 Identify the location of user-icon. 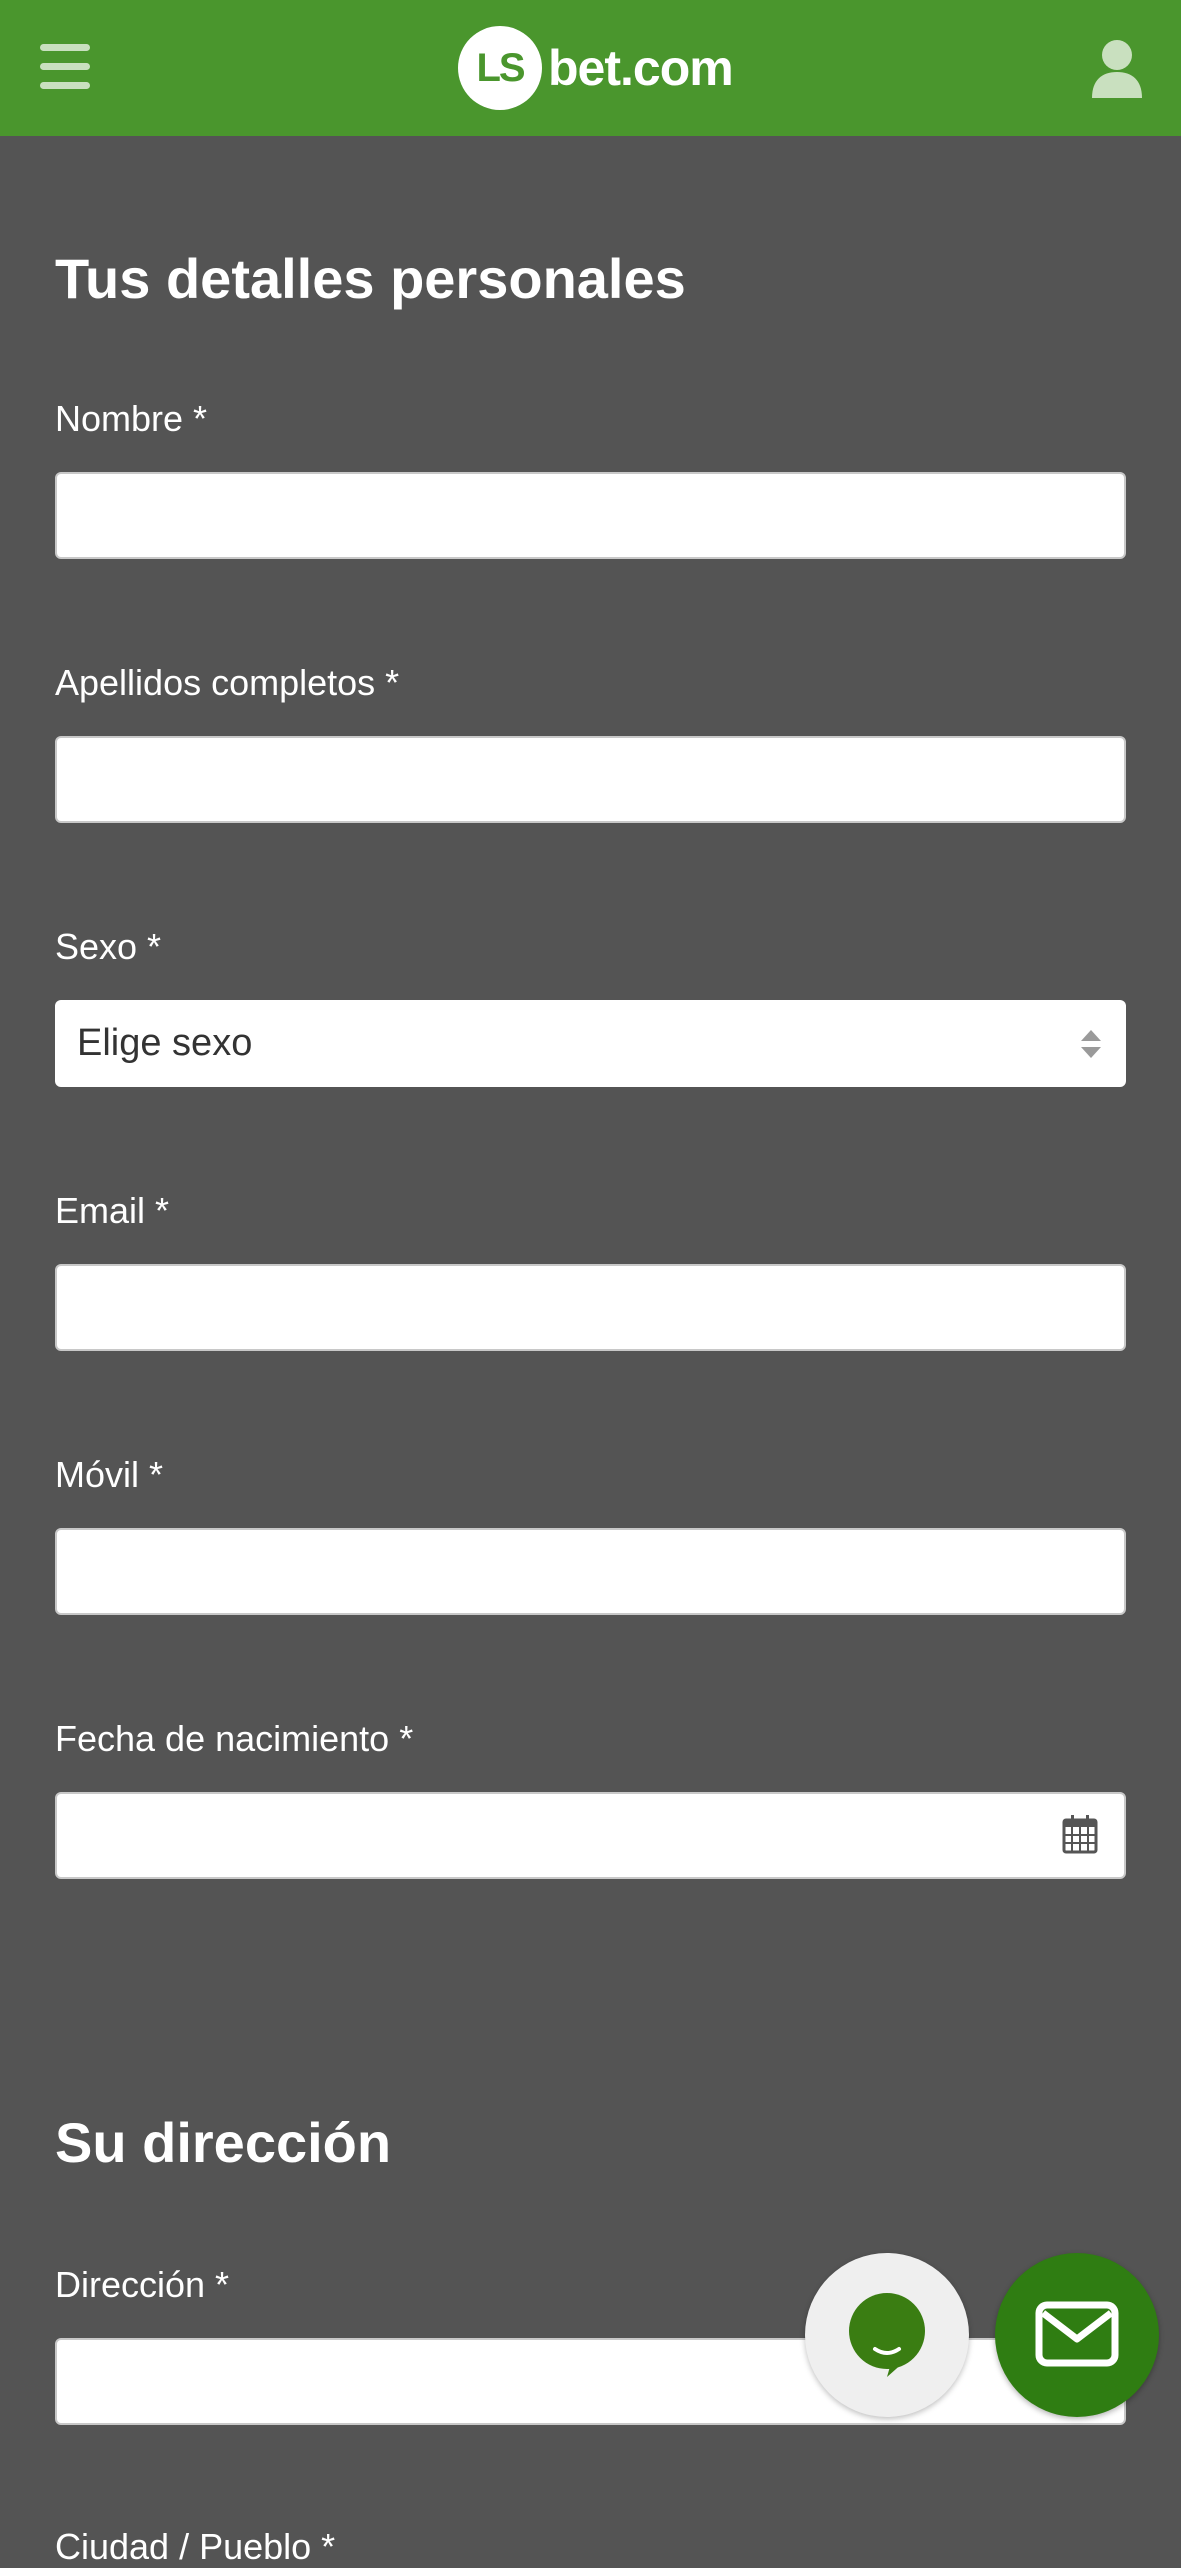
(1117, 69).